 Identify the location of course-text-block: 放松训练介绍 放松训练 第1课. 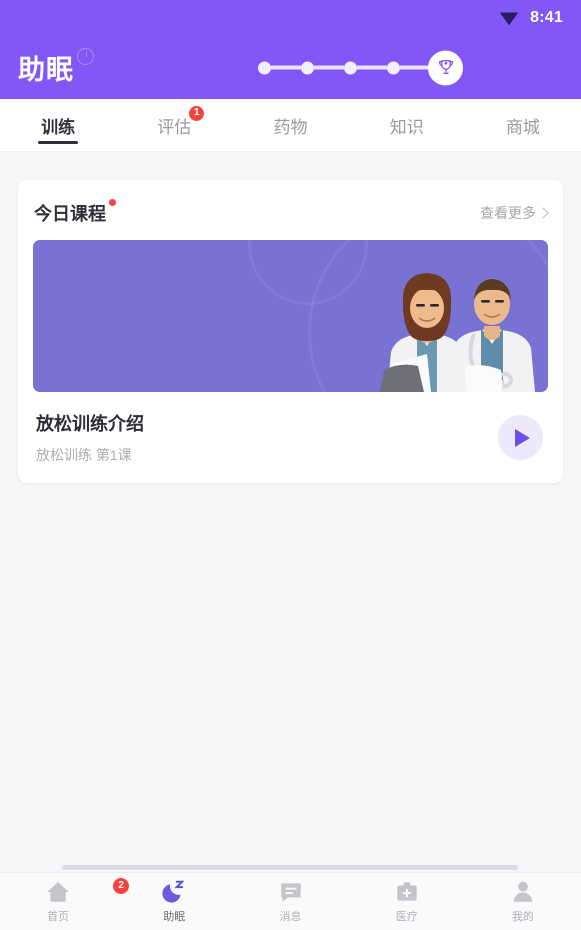
(90, 437).